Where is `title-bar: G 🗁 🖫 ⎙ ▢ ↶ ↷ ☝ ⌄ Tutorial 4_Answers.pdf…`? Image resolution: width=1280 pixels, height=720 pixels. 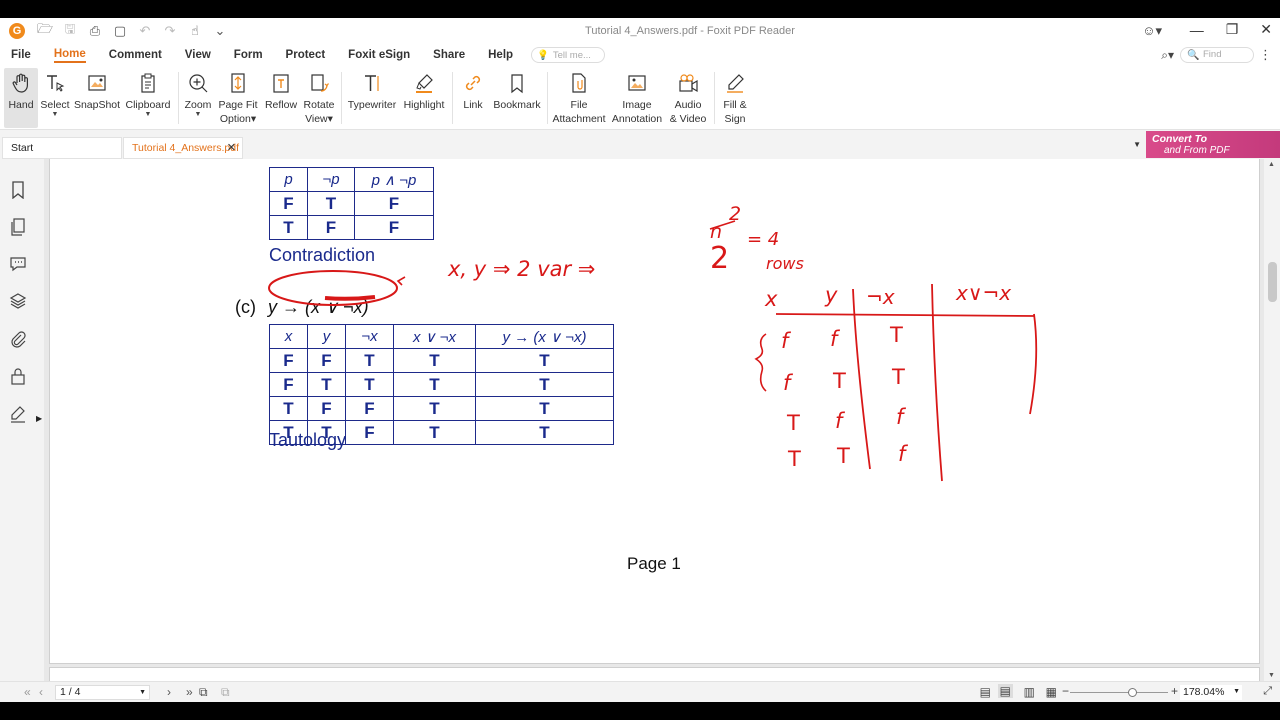 title-bar: G 🗁 🖫 ⎙ ▢ ↶ ↷ ☝ ⌄ Tutorial 4_Answers.pdf… is located at coordinates (640, 31).